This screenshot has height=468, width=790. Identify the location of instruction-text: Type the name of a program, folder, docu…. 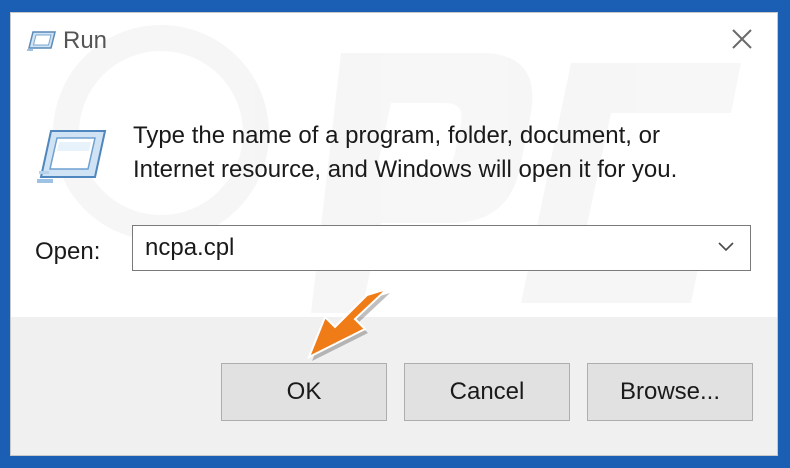
(443, 153).